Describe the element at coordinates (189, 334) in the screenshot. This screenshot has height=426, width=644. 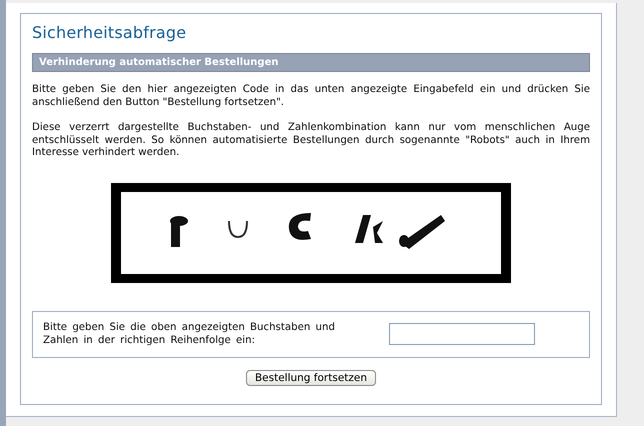
I see `input-label: Bitte geben Sie die oben angezeigten Buchstaben und Zahlen in der richtigen Reihenfolge ein:` at that location.